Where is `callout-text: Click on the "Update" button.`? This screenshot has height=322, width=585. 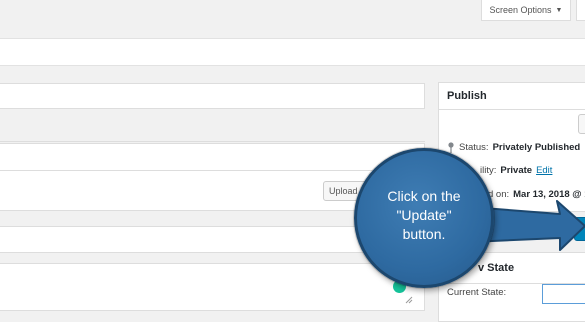
callout-text: Click on the "Update" button. is located at coordinates (424, 214).